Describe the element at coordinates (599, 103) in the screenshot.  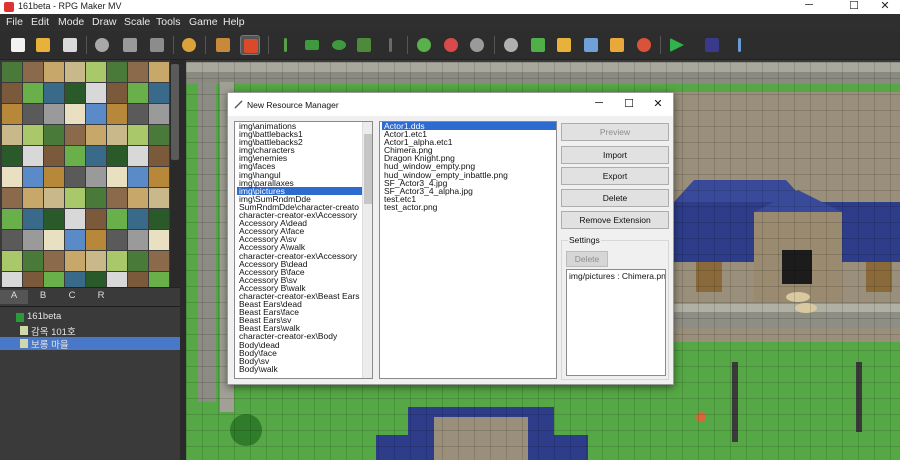
I see `dialog-minimize-button: ─` at that location.